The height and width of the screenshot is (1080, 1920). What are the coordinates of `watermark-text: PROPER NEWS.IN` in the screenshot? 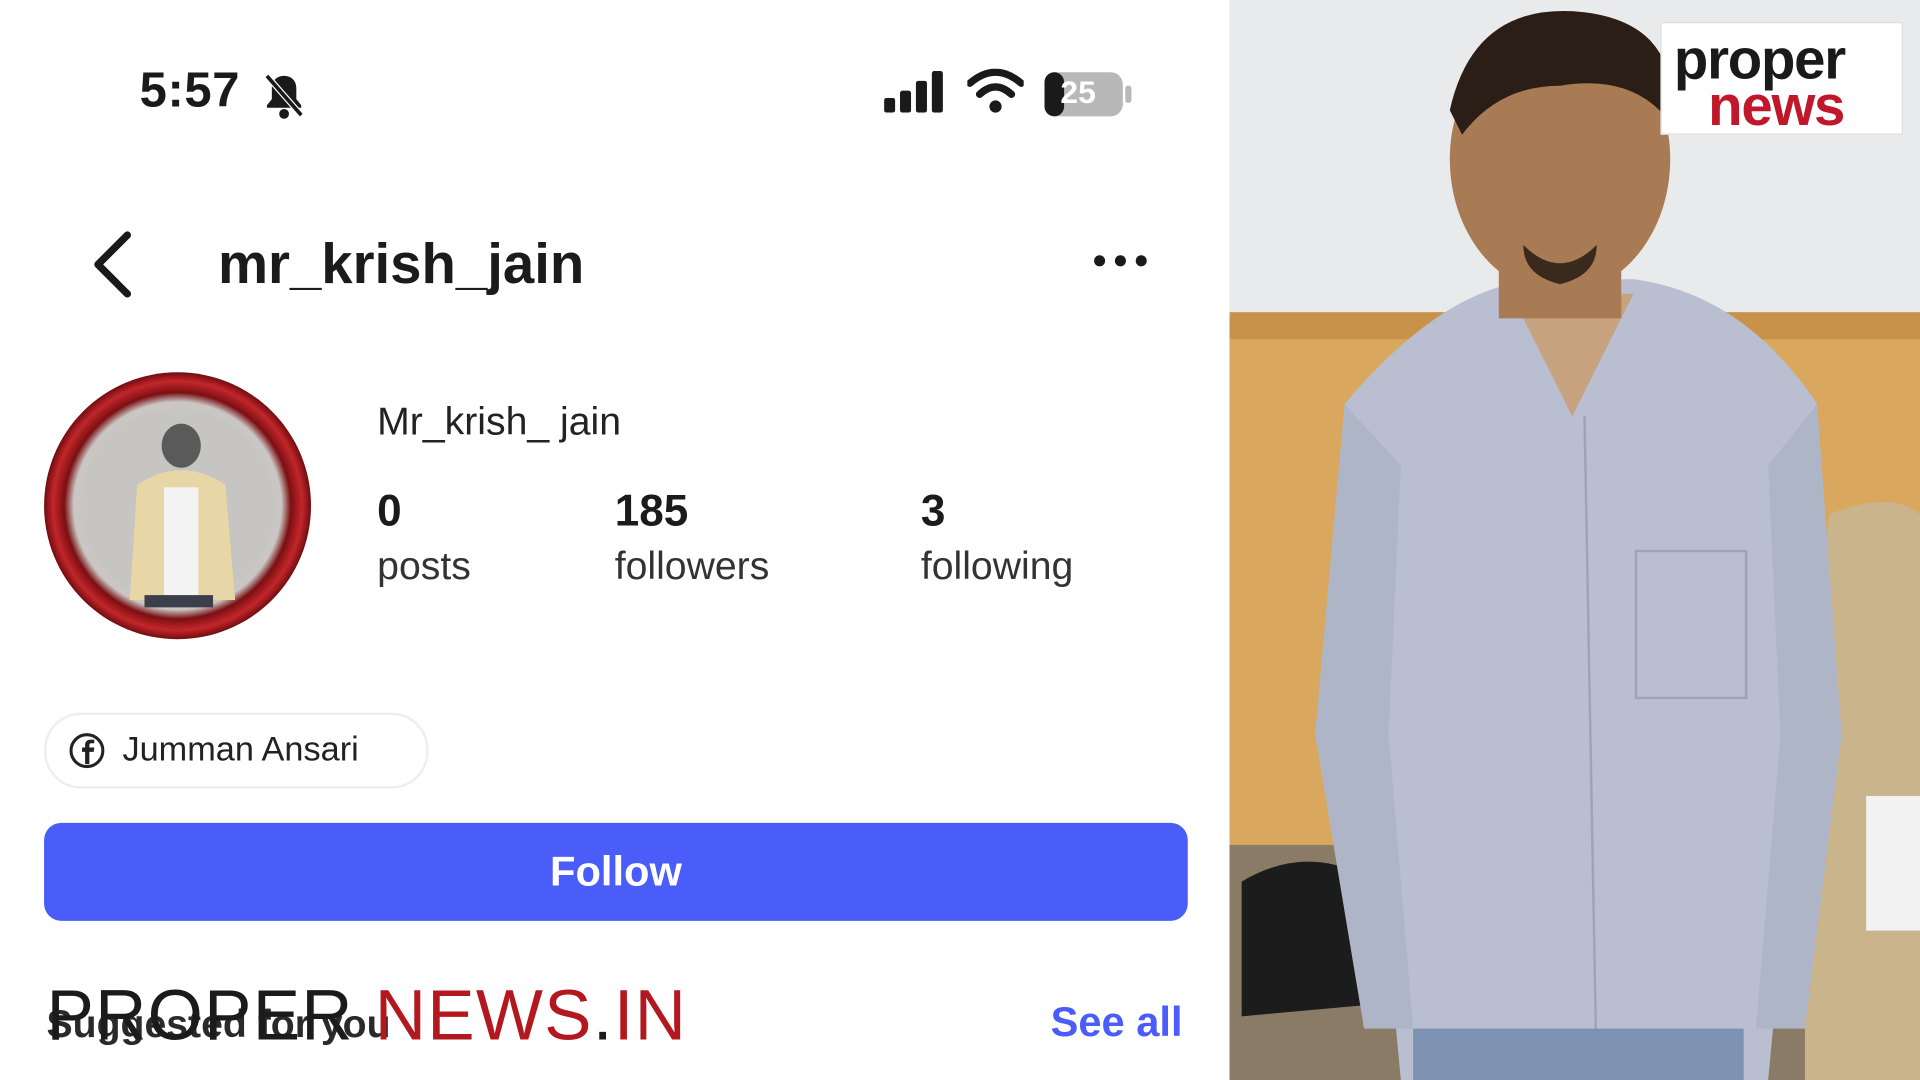 It's located at (367, 1016).